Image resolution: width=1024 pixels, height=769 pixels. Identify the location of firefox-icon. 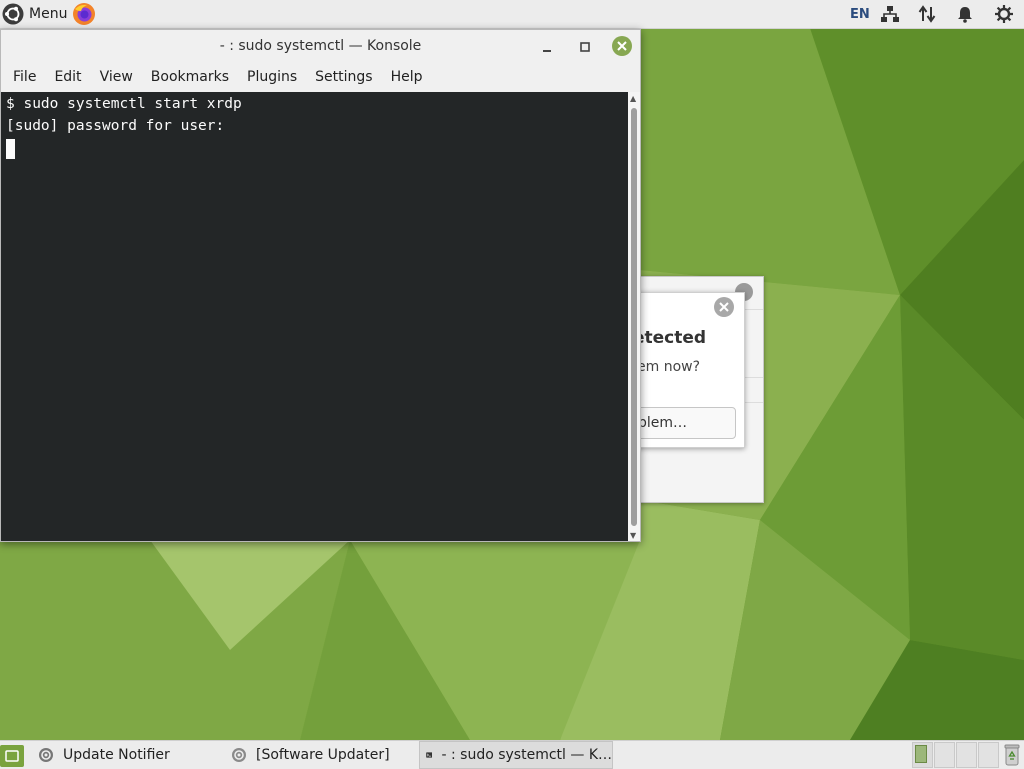
(84, 14).